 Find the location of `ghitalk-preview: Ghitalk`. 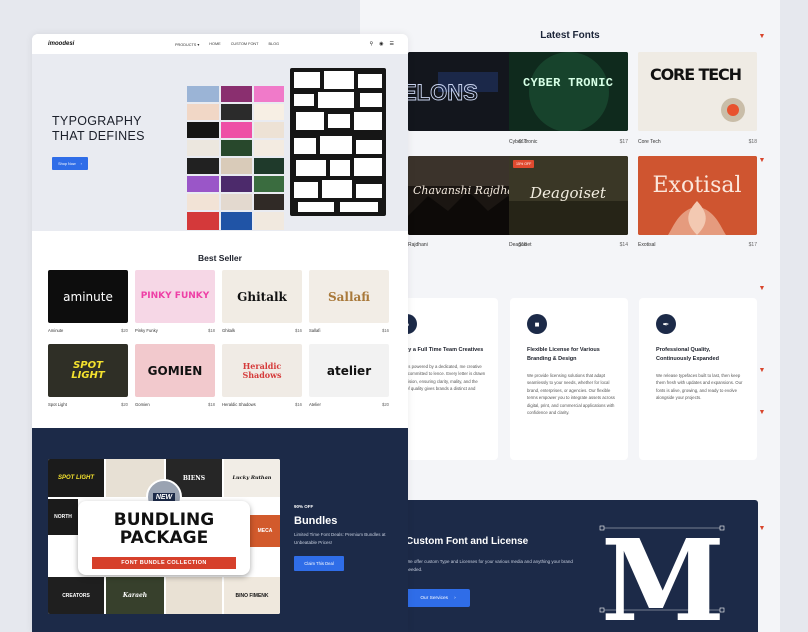

ghitalk-preview: Ghitalk is located at coordinates (262, 296).